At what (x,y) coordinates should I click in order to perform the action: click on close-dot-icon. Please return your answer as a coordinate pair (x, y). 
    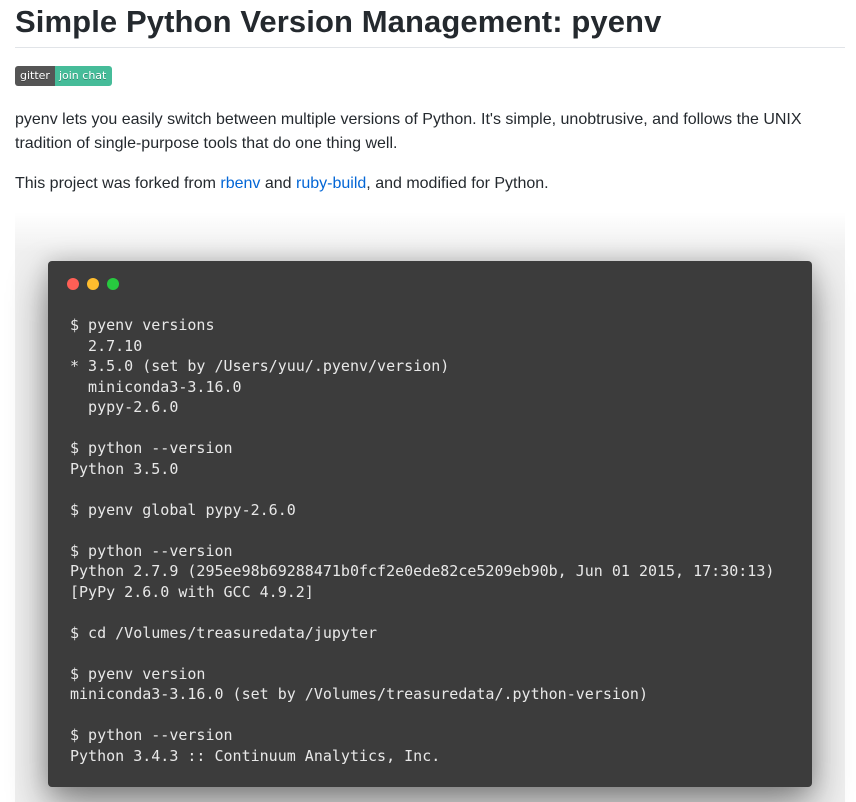
    Looking at the image, I should click on (73, 284).